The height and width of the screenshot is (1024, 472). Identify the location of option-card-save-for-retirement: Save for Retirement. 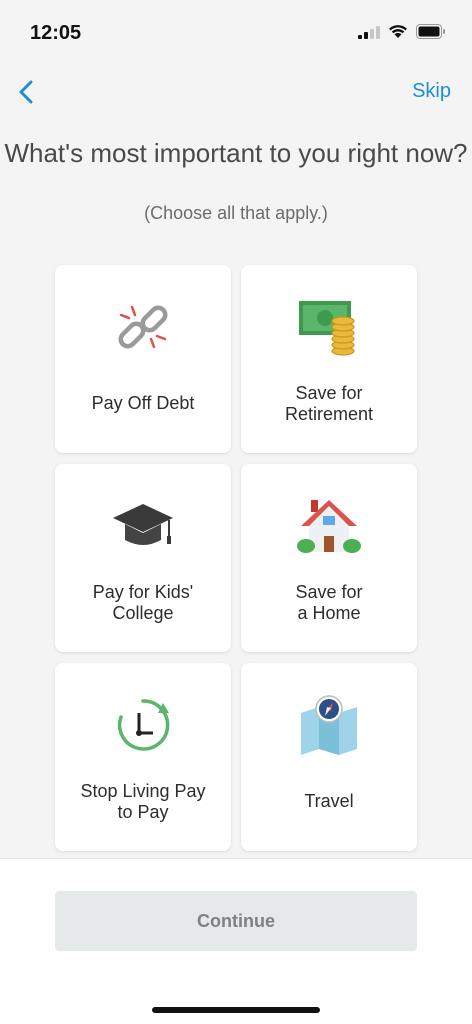
(329, 359).